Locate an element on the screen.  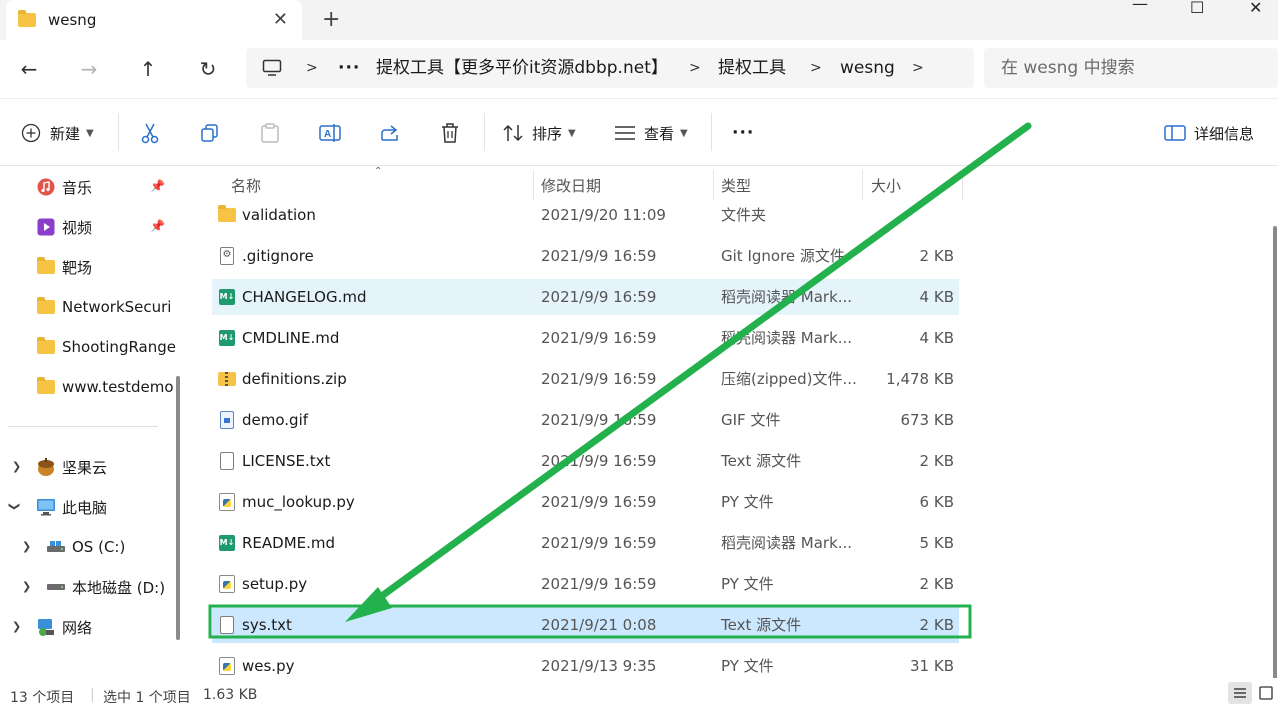
file-size: 1,478 KB is located at coordinates (920, 379).